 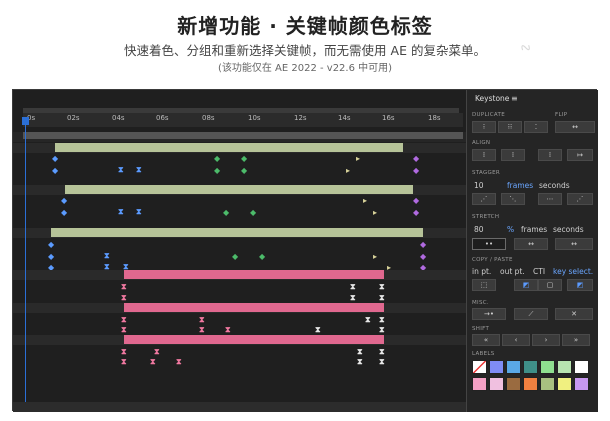 I want to click on stagger-btn-4: ⋰, so click(x=580, y=199).